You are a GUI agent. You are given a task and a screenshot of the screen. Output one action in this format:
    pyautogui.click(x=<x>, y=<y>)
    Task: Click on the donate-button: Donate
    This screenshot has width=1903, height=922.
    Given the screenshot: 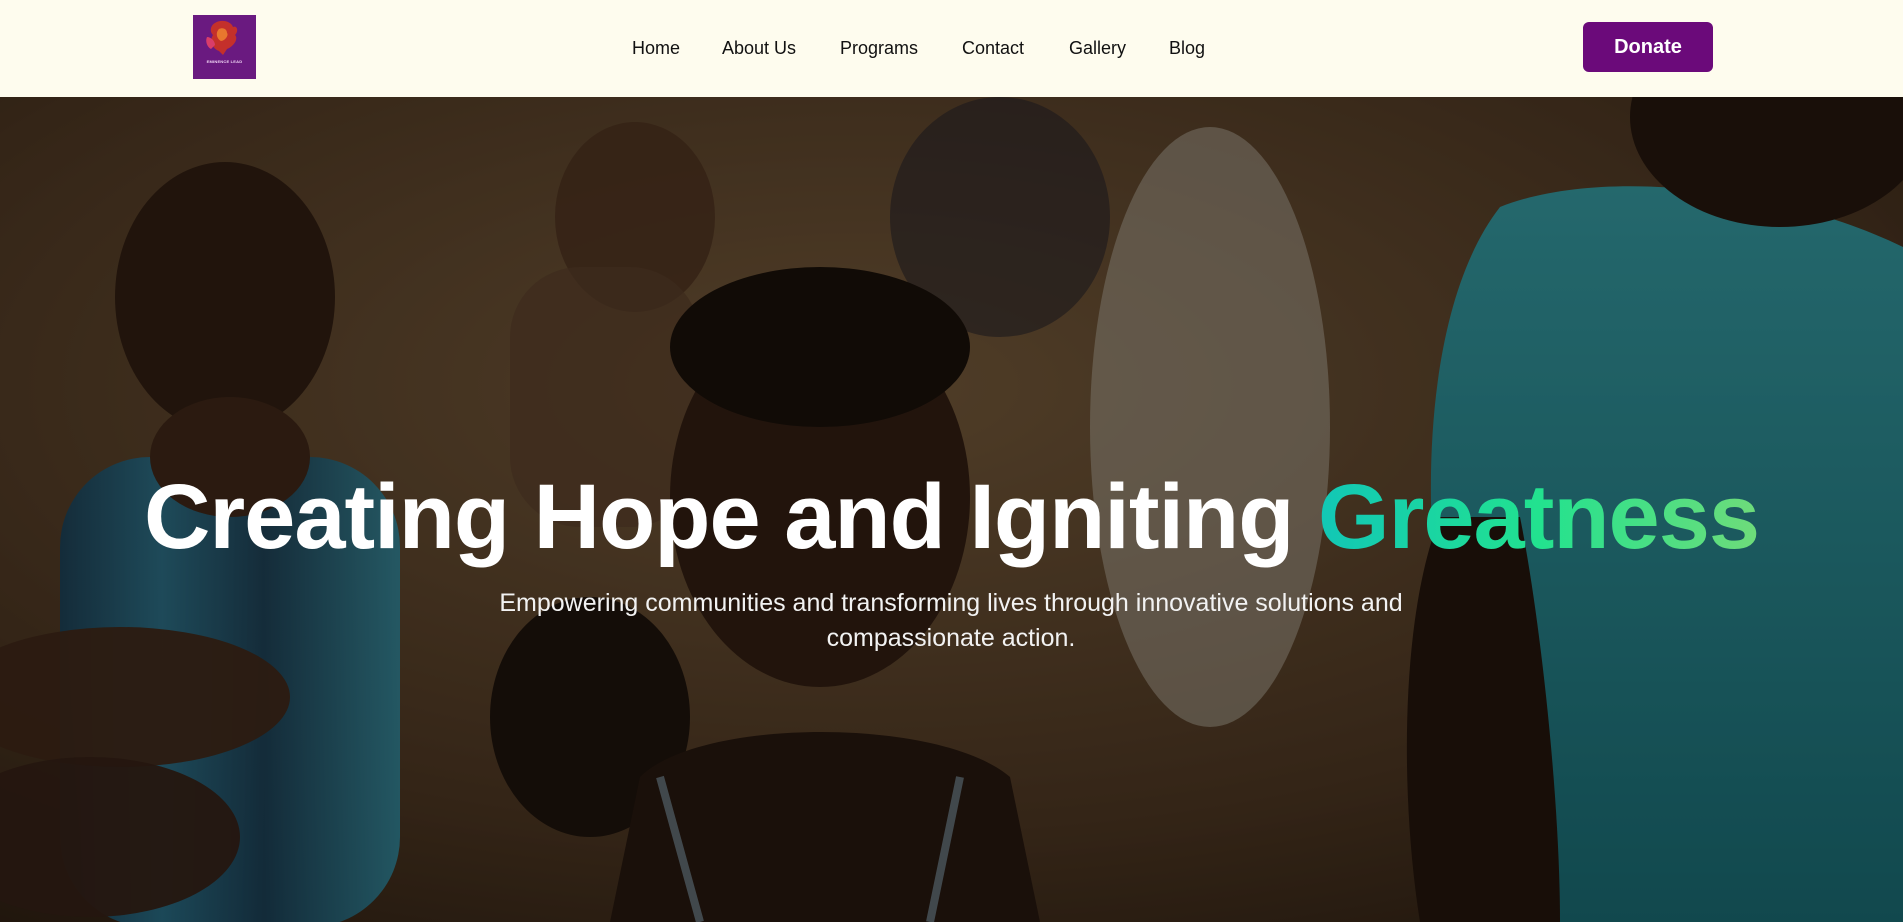 What is the action you would take?
    pyautogui.click(x=1648, y=47)
    